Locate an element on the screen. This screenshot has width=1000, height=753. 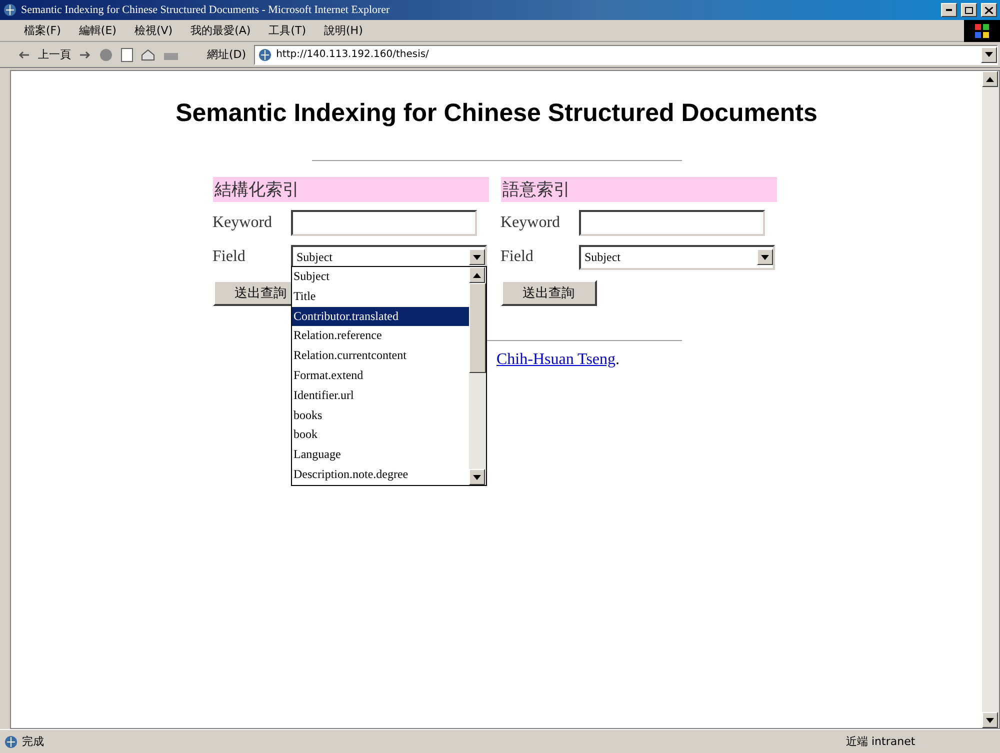
scroll-thumb is located at coordinates (477, 328).